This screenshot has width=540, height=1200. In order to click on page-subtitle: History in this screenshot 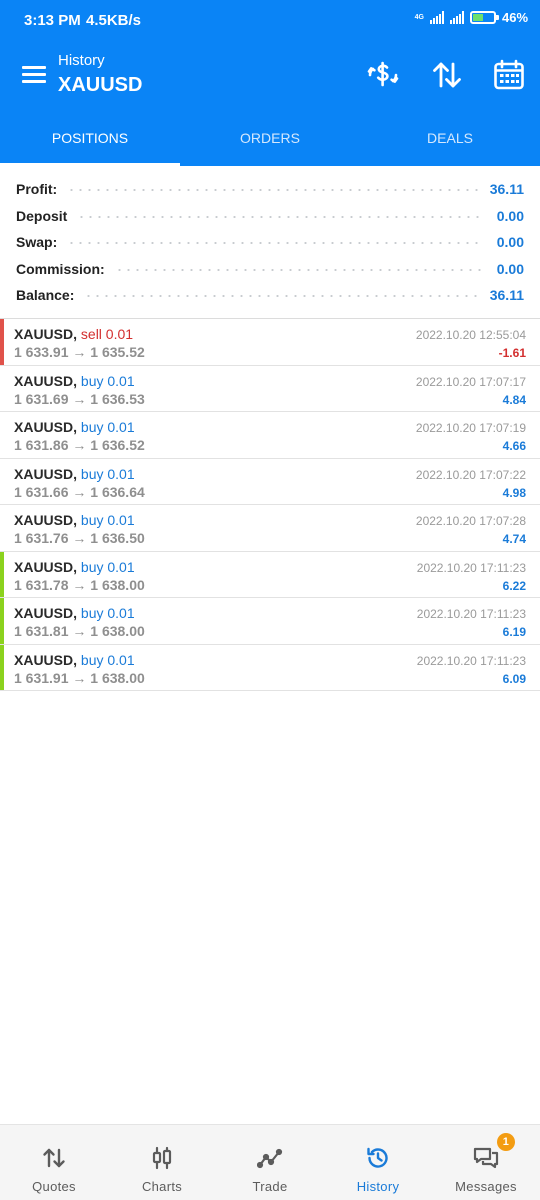, I will do `click(81, 60)`.